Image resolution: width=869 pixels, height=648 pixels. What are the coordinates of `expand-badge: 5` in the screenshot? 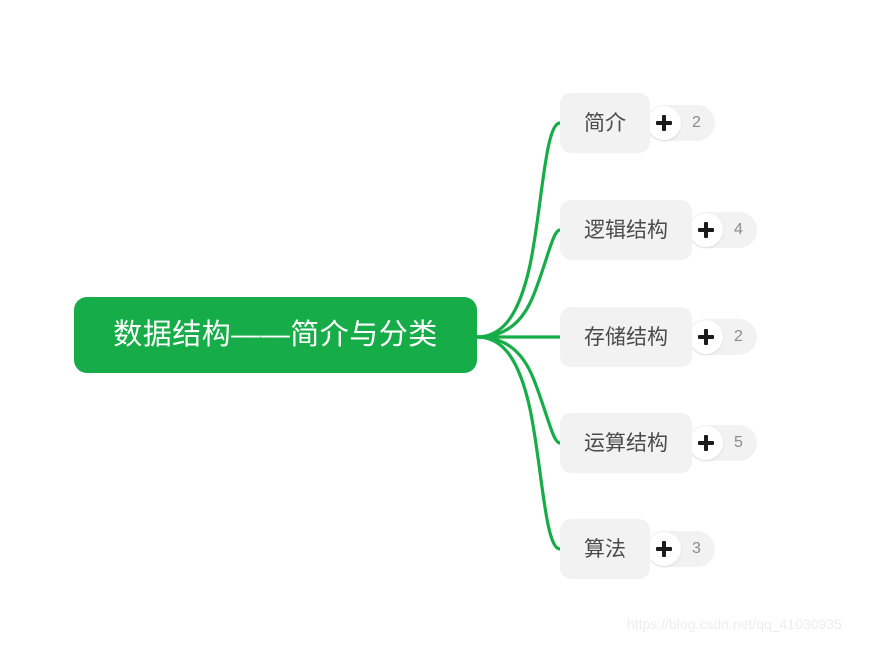 It's located at (722, 443).